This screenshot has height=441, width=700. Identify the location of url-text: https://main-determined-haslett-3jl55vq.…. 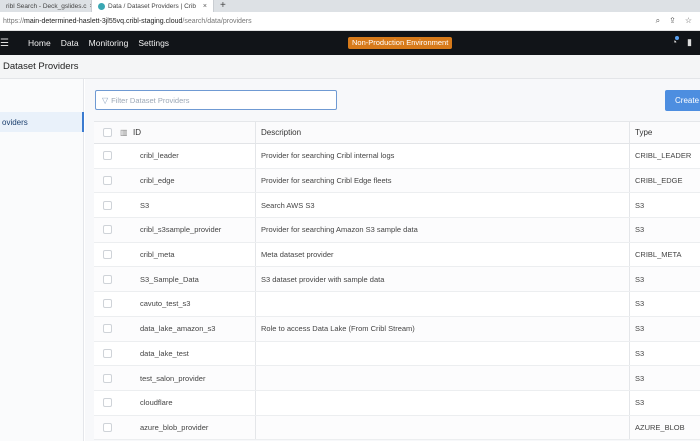
(126, 21).